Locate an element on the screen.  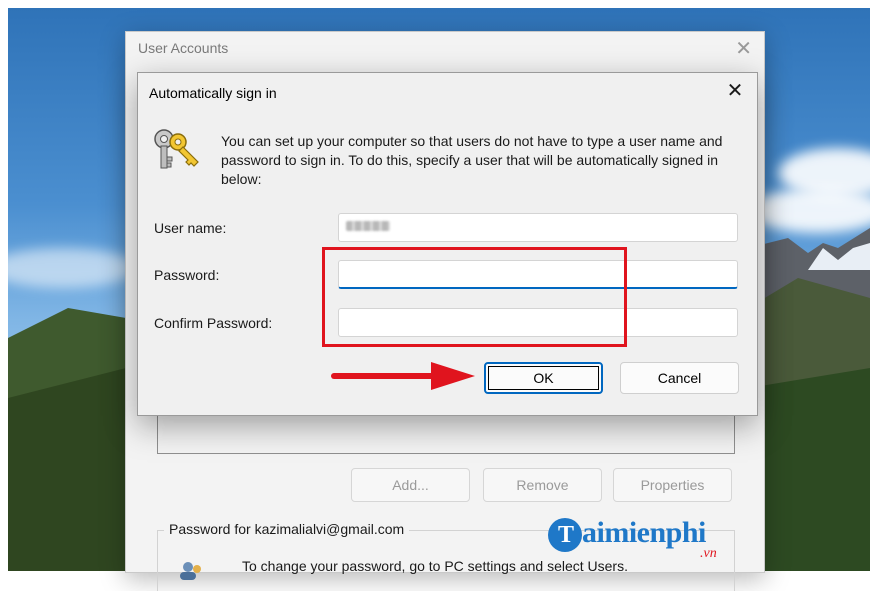
watermark-tld: .vn is located at coordinates (708, 553).